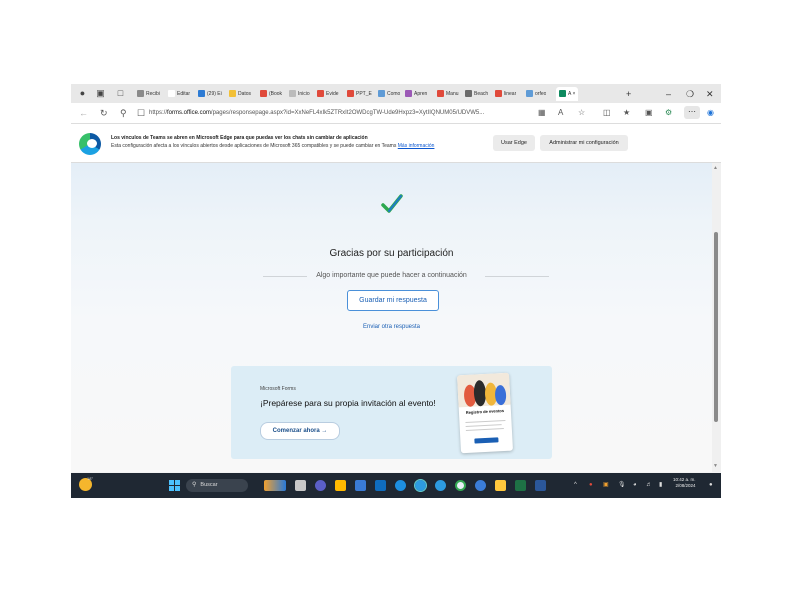 The width and height of the screenshot is (792, 612). What do you see at coordinates (240, 94) in the screenshot?
I see `browser-tab: Datos` at bounding box center [240, 94].